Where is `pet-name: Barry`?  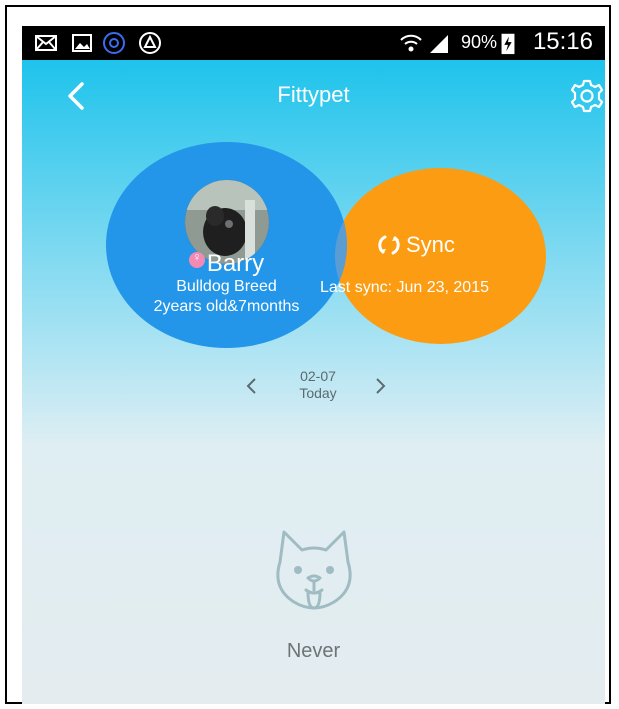
pet-name: Barry is located at coordinates (226, 264).